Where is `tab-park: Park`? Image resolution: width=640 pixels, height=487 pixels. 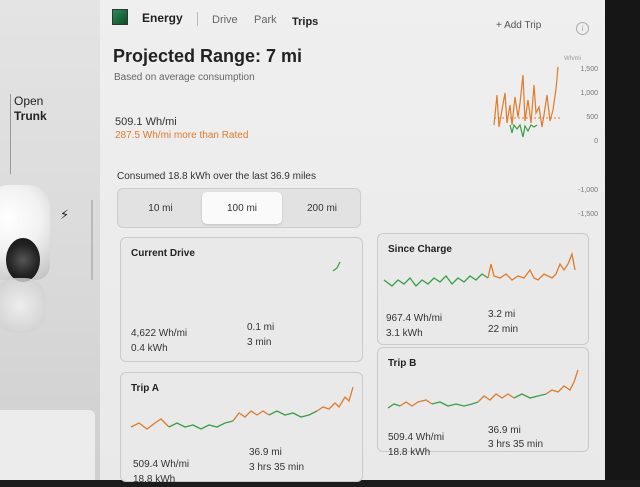 tab-park: Park is located at coordinates (265, 20).